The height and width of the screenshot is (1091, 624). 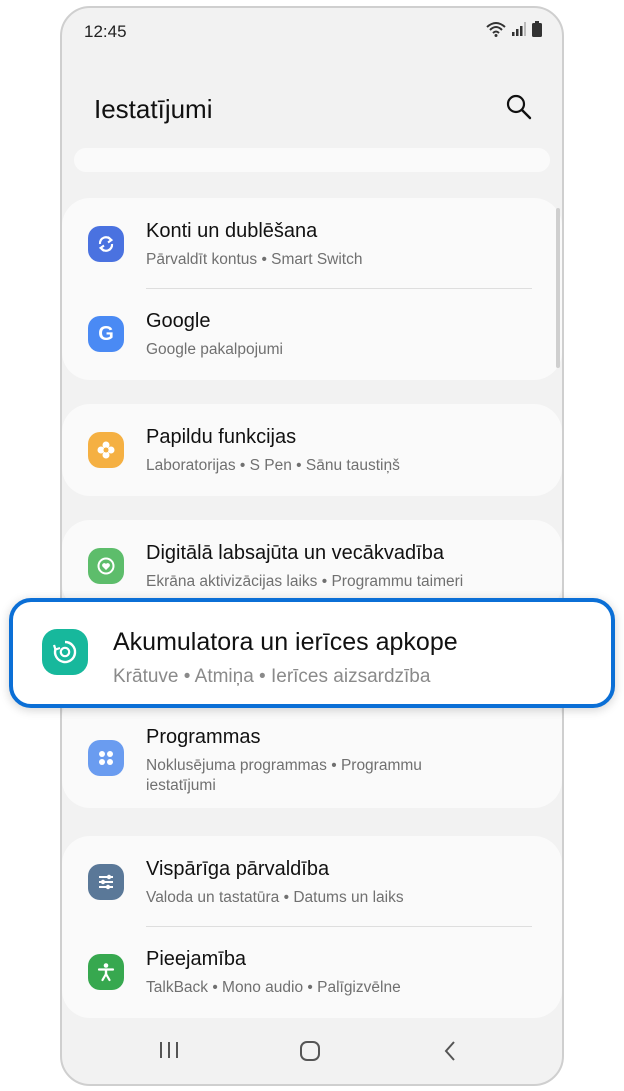 I want to click on status-icons, so click(x=514, y=29).